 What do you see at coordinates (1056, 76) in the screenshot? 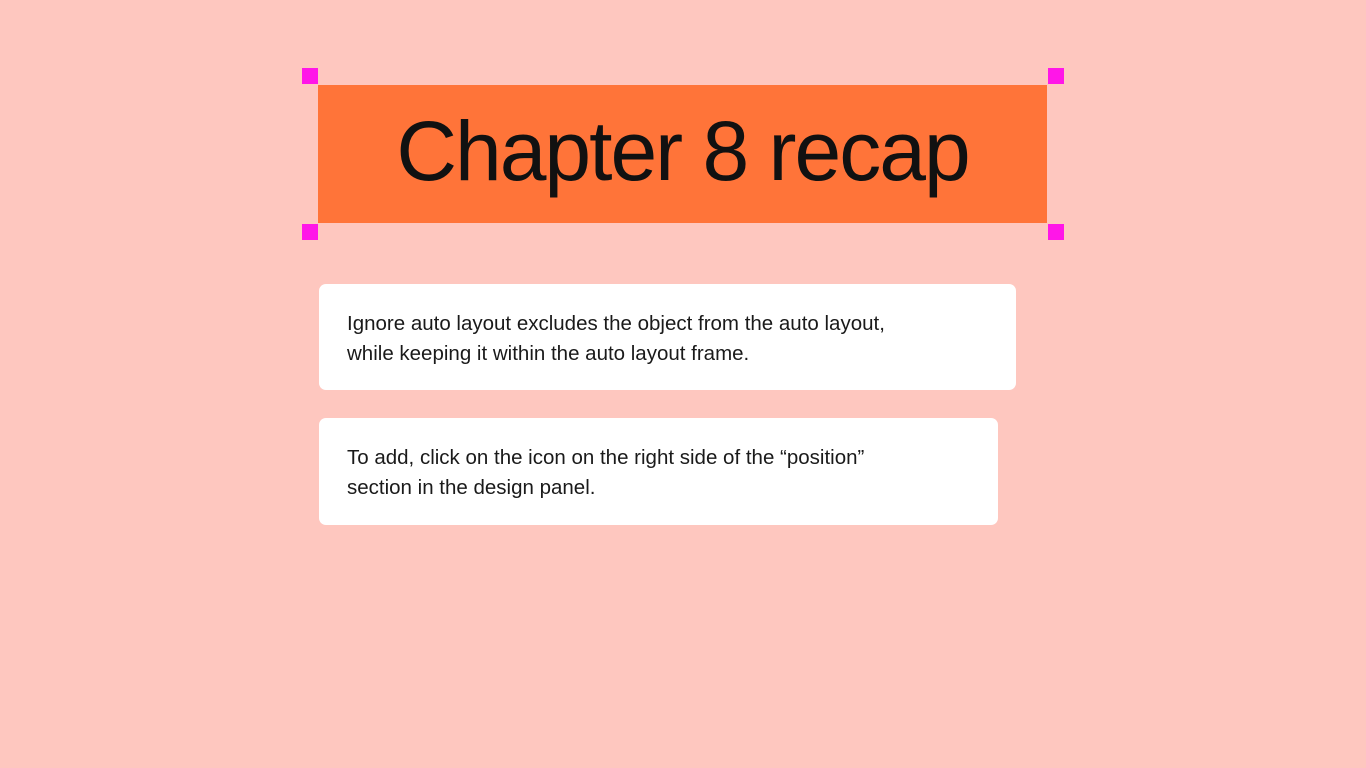
I see `selection-handle-top-right` at bounding box center [1056, 76].